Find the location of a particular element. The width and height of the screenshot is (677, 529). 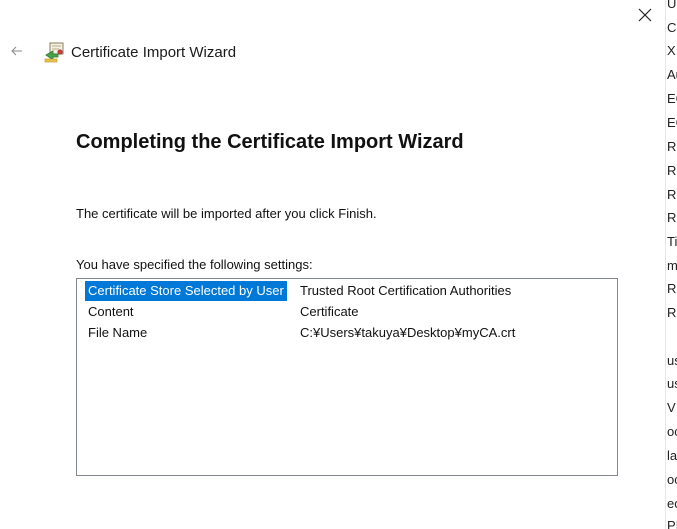

background-text: U is located at coordinates (672, 5).